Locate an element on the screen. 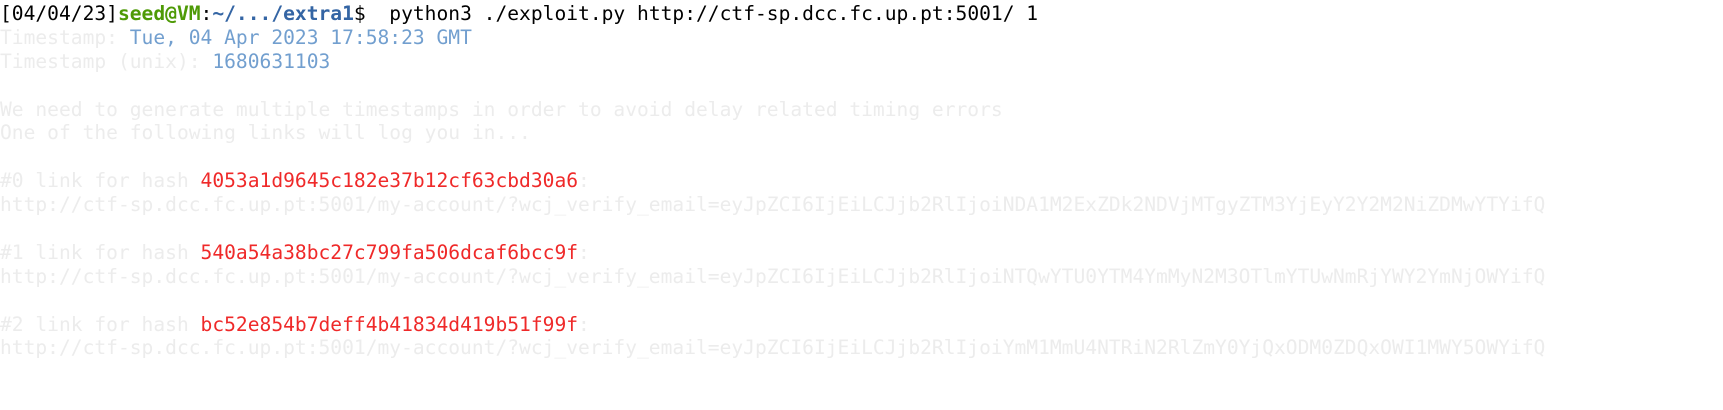 The width and height of the screenshot is (1723, 410). timestamp-value: Tue, 04 Apr 2023 17:58:23 GMT is located at coordinates (300, 37).